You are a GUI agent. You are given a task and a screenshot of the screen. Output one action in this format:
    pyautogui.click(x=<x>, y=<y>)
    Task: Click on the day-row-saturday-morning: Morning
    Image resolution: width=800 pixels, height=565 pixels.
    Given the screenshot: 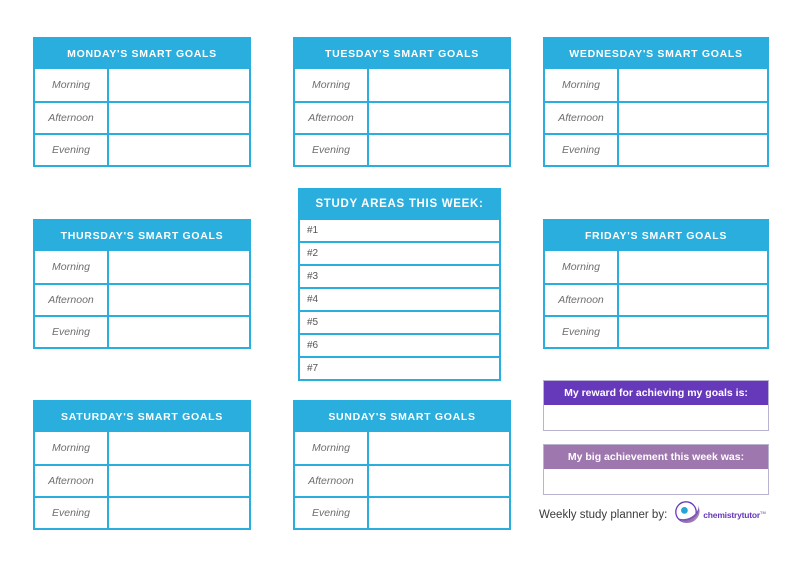 What is the action you would take?
    pyautogui.click(x=142, y=448)
    